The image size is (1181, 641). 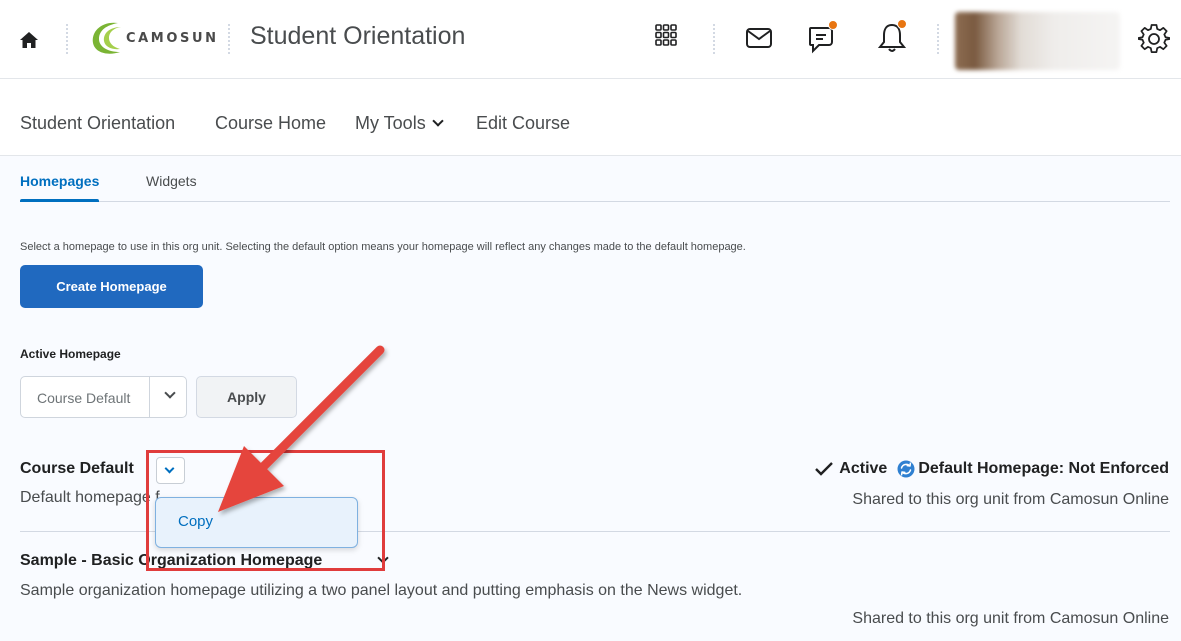 What do you see at coordinates (523, 123) in the screenshot?
I see `nav-edit-course: Edit Course` at bounding box center [523, 123].